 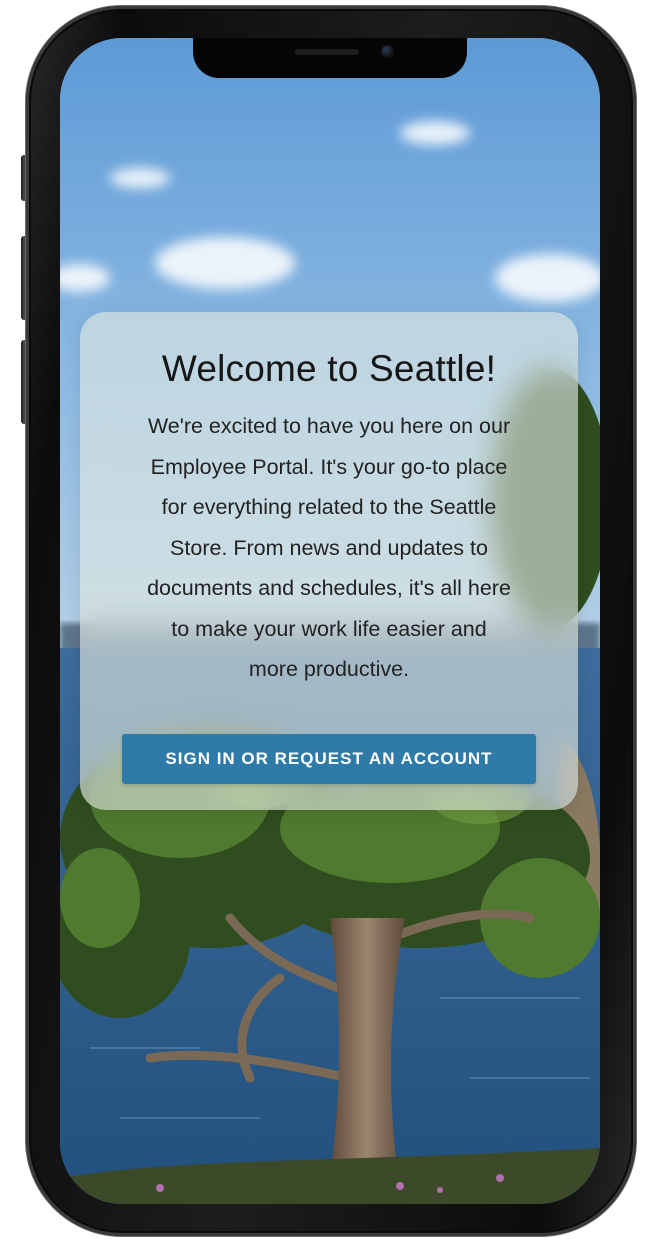 What do you see at coordinates (330, 58) in the screenshot?
I see `phone-notch` at bounding box center [330, 58].